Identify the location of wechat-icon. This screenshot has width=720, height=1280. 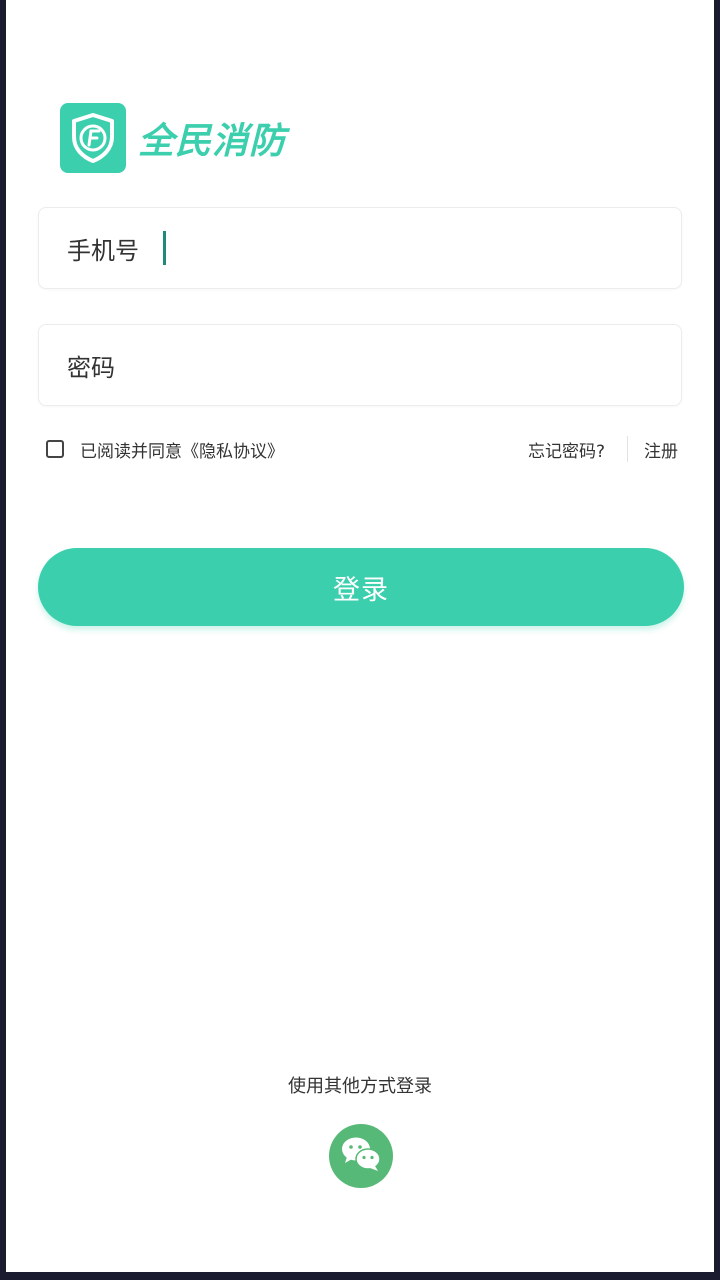
(361, 1156).